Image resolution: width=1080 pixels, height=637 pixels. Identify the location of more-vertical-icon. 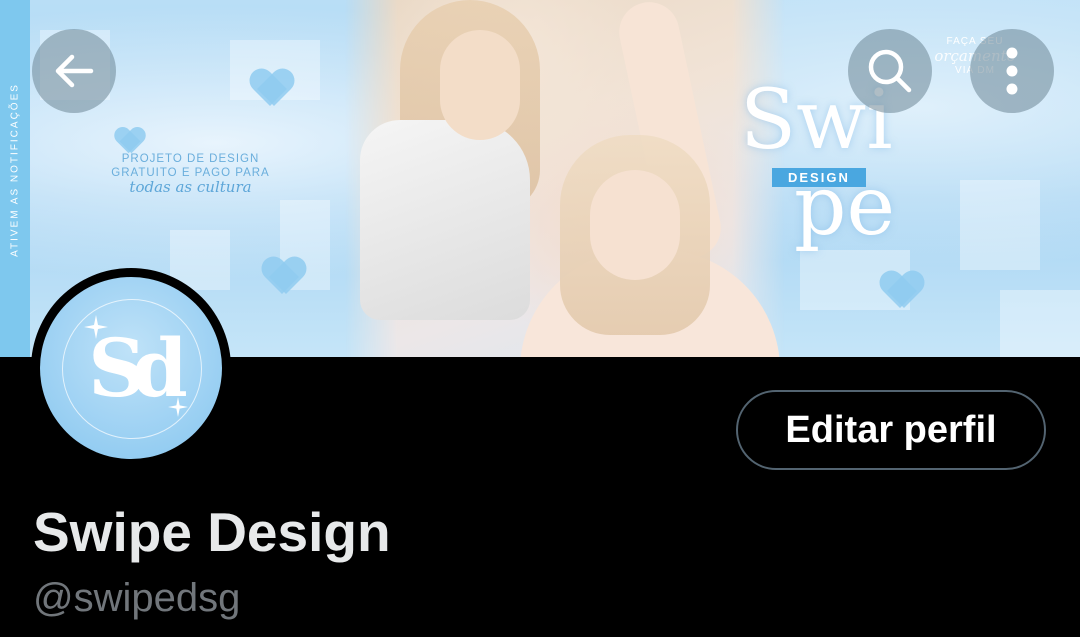
(1012, 71).